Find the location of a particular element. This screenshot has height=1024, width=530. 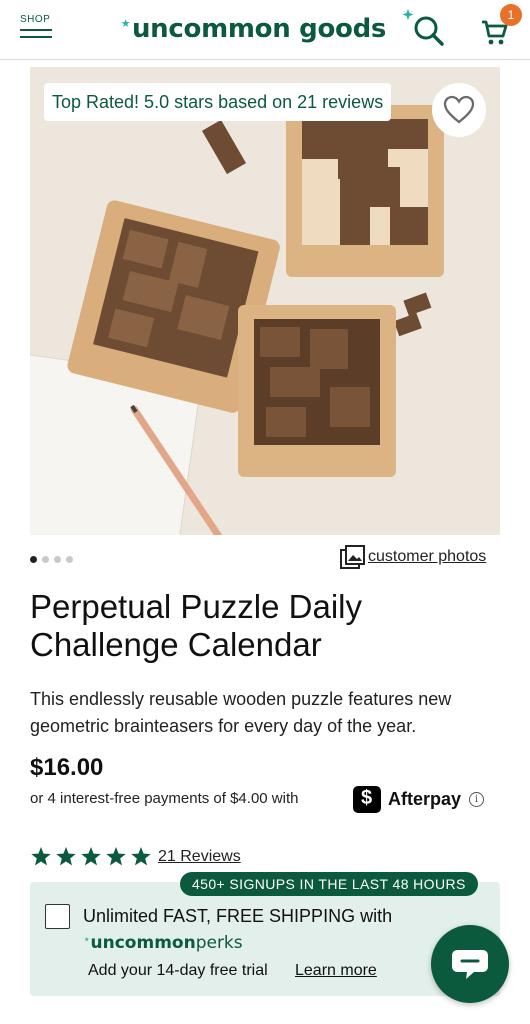

heart-icon is located at coordinates (459, 109).